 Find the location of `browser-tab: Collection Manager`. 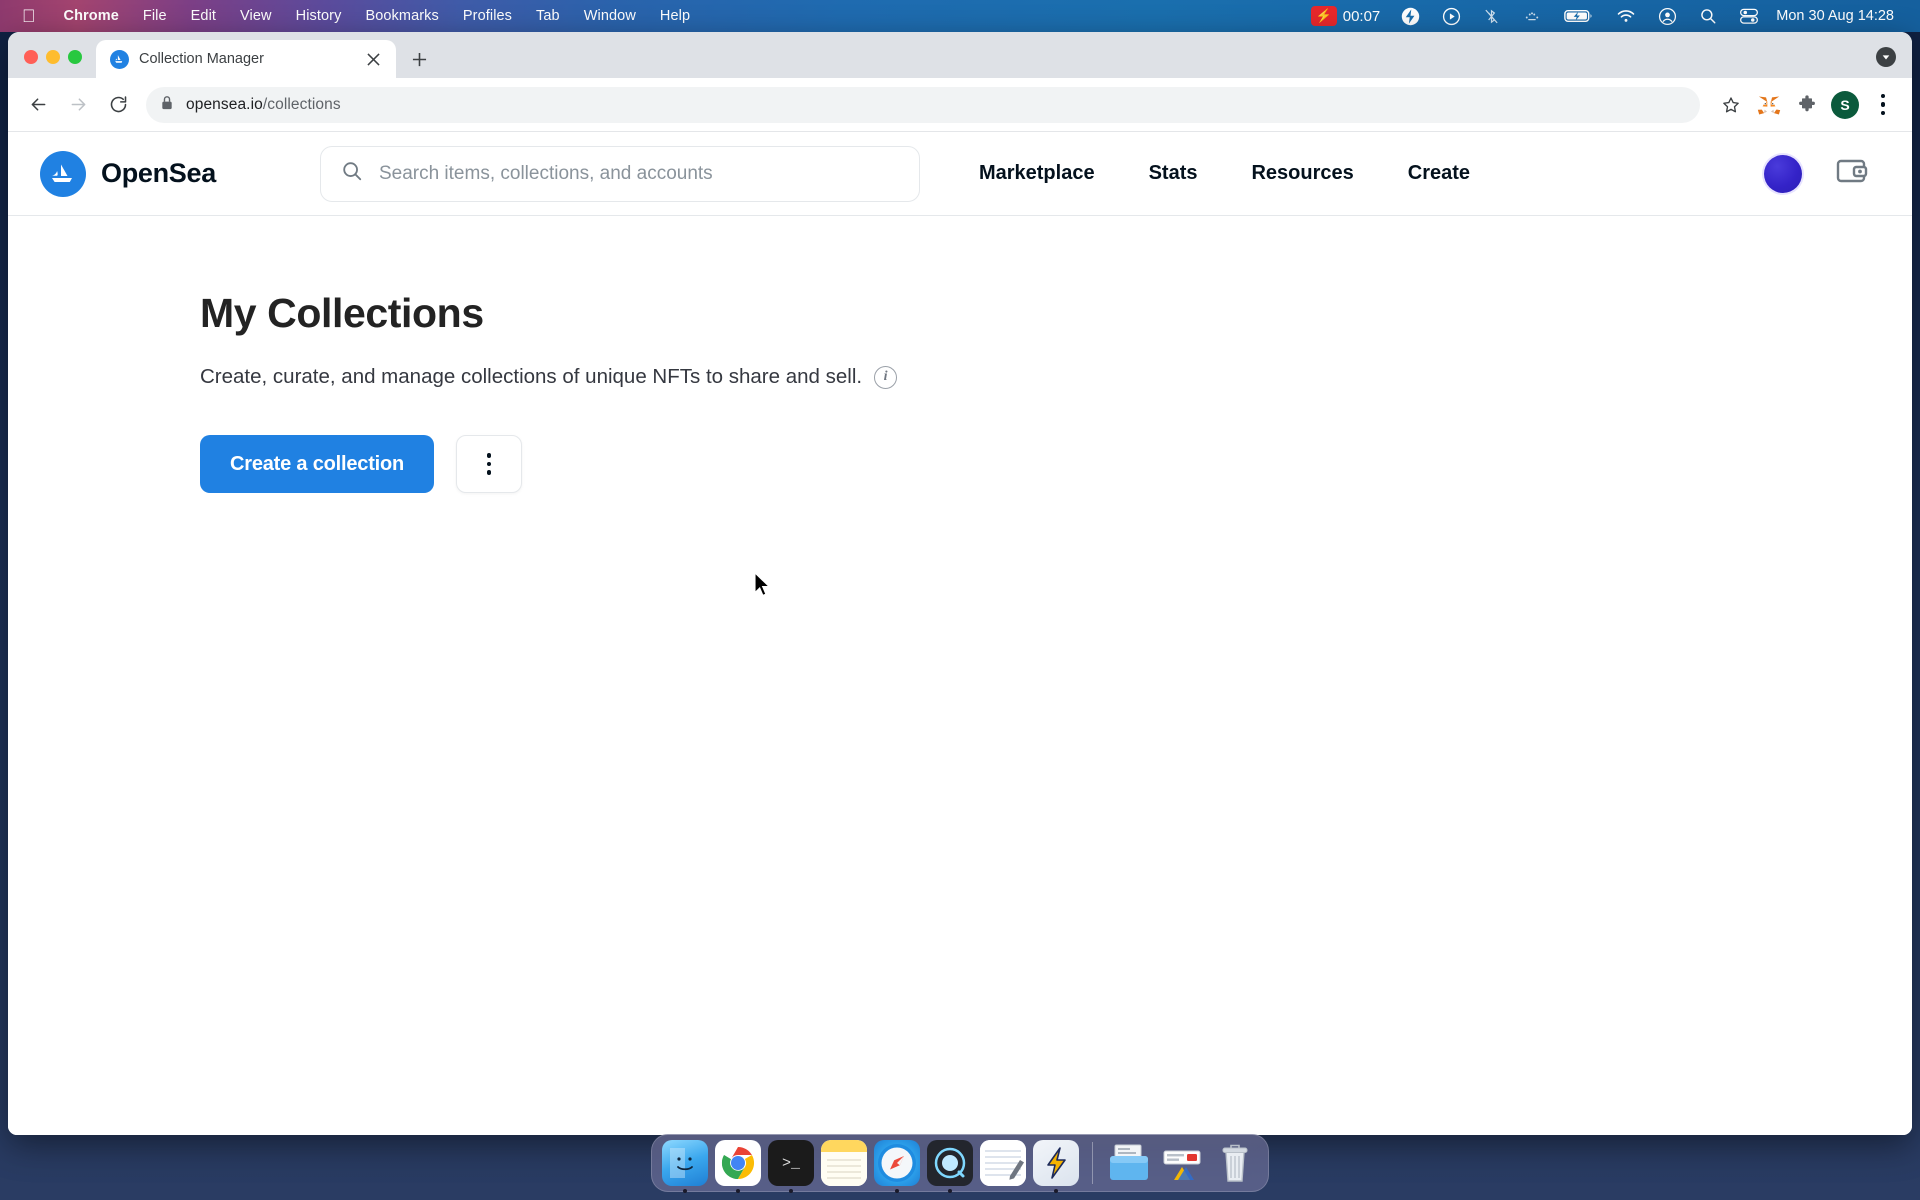

browser-tab: Collection Manager is located at coordinates (246, 59).